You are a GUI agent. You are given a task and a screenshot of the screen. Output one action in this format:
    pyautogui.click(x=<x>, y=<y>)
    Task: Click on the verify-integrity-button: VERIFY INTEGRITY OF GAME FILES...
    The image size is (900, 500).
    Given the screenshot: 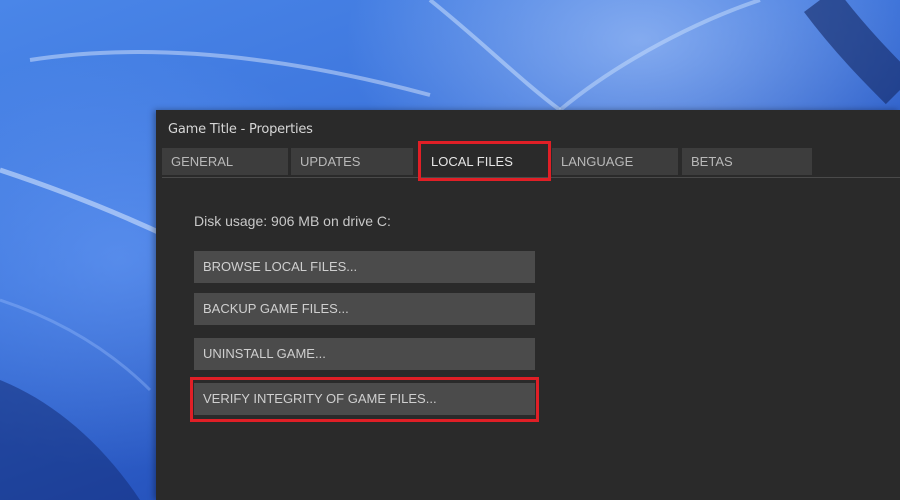 What is the action you would take?
    pyautogui.click(x=364, y=399)
    